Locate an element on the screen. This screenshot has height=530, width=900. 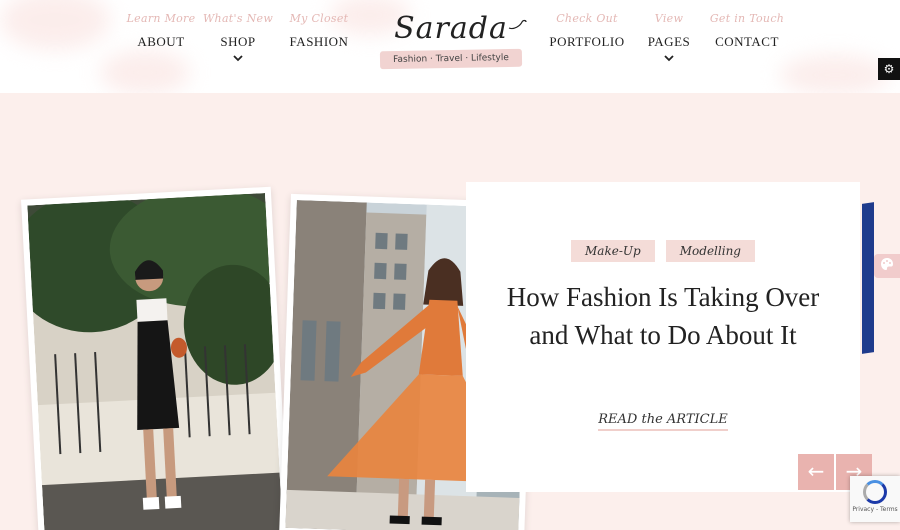
nav-subtitle: Get in Touch is located at coordinates (747, 18).